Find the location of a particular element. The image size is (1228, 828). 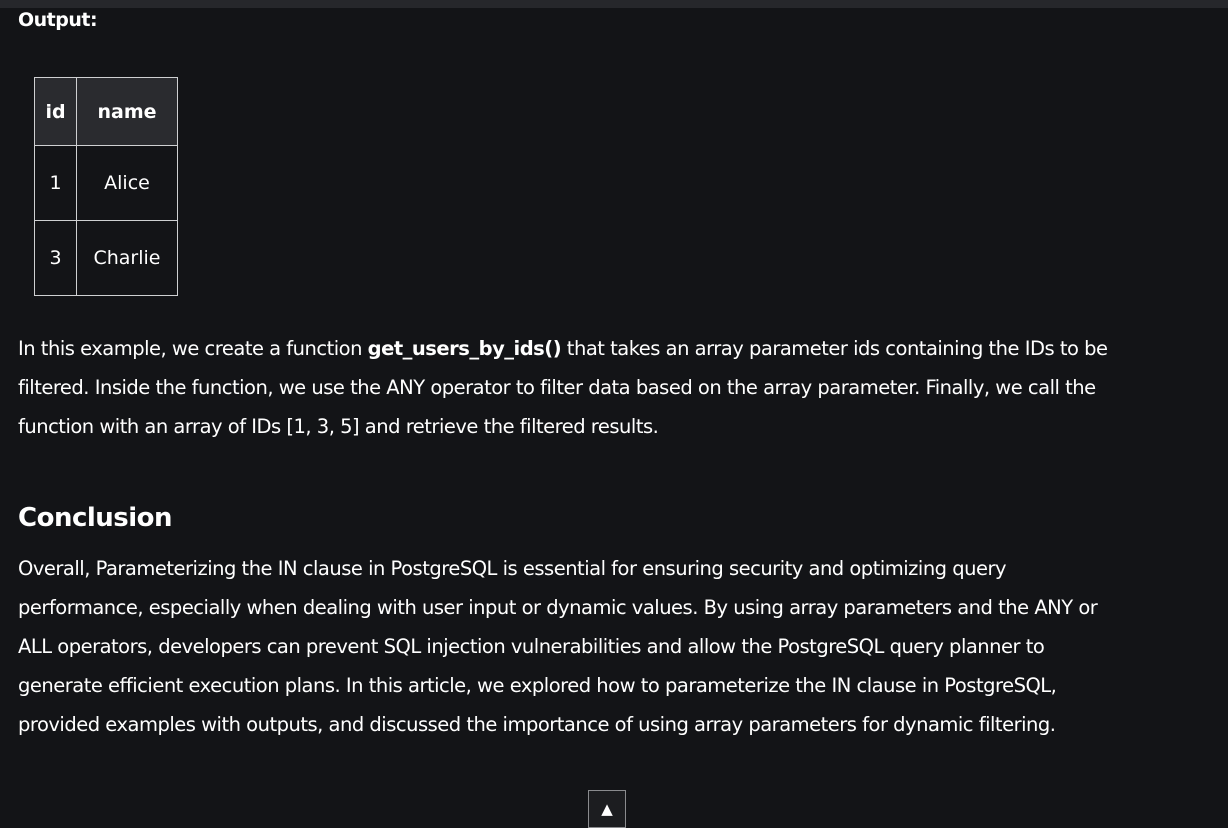

column-header-id: id is located at coordinates (55, 111).